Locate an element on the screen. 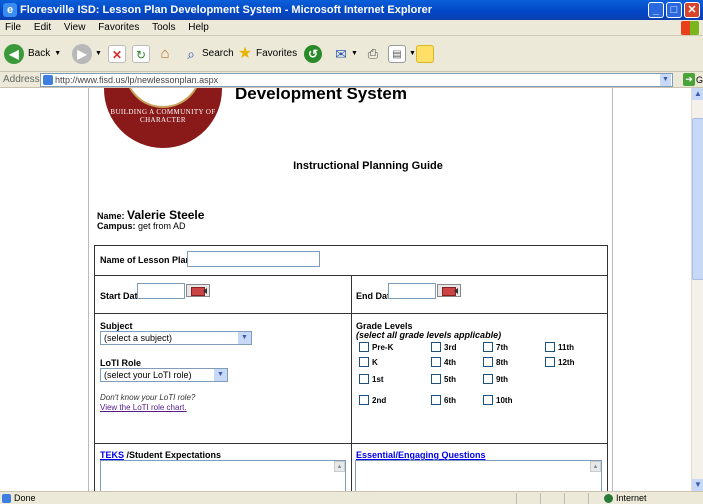  close-button: ✕ is located at coordinates (692, 10).